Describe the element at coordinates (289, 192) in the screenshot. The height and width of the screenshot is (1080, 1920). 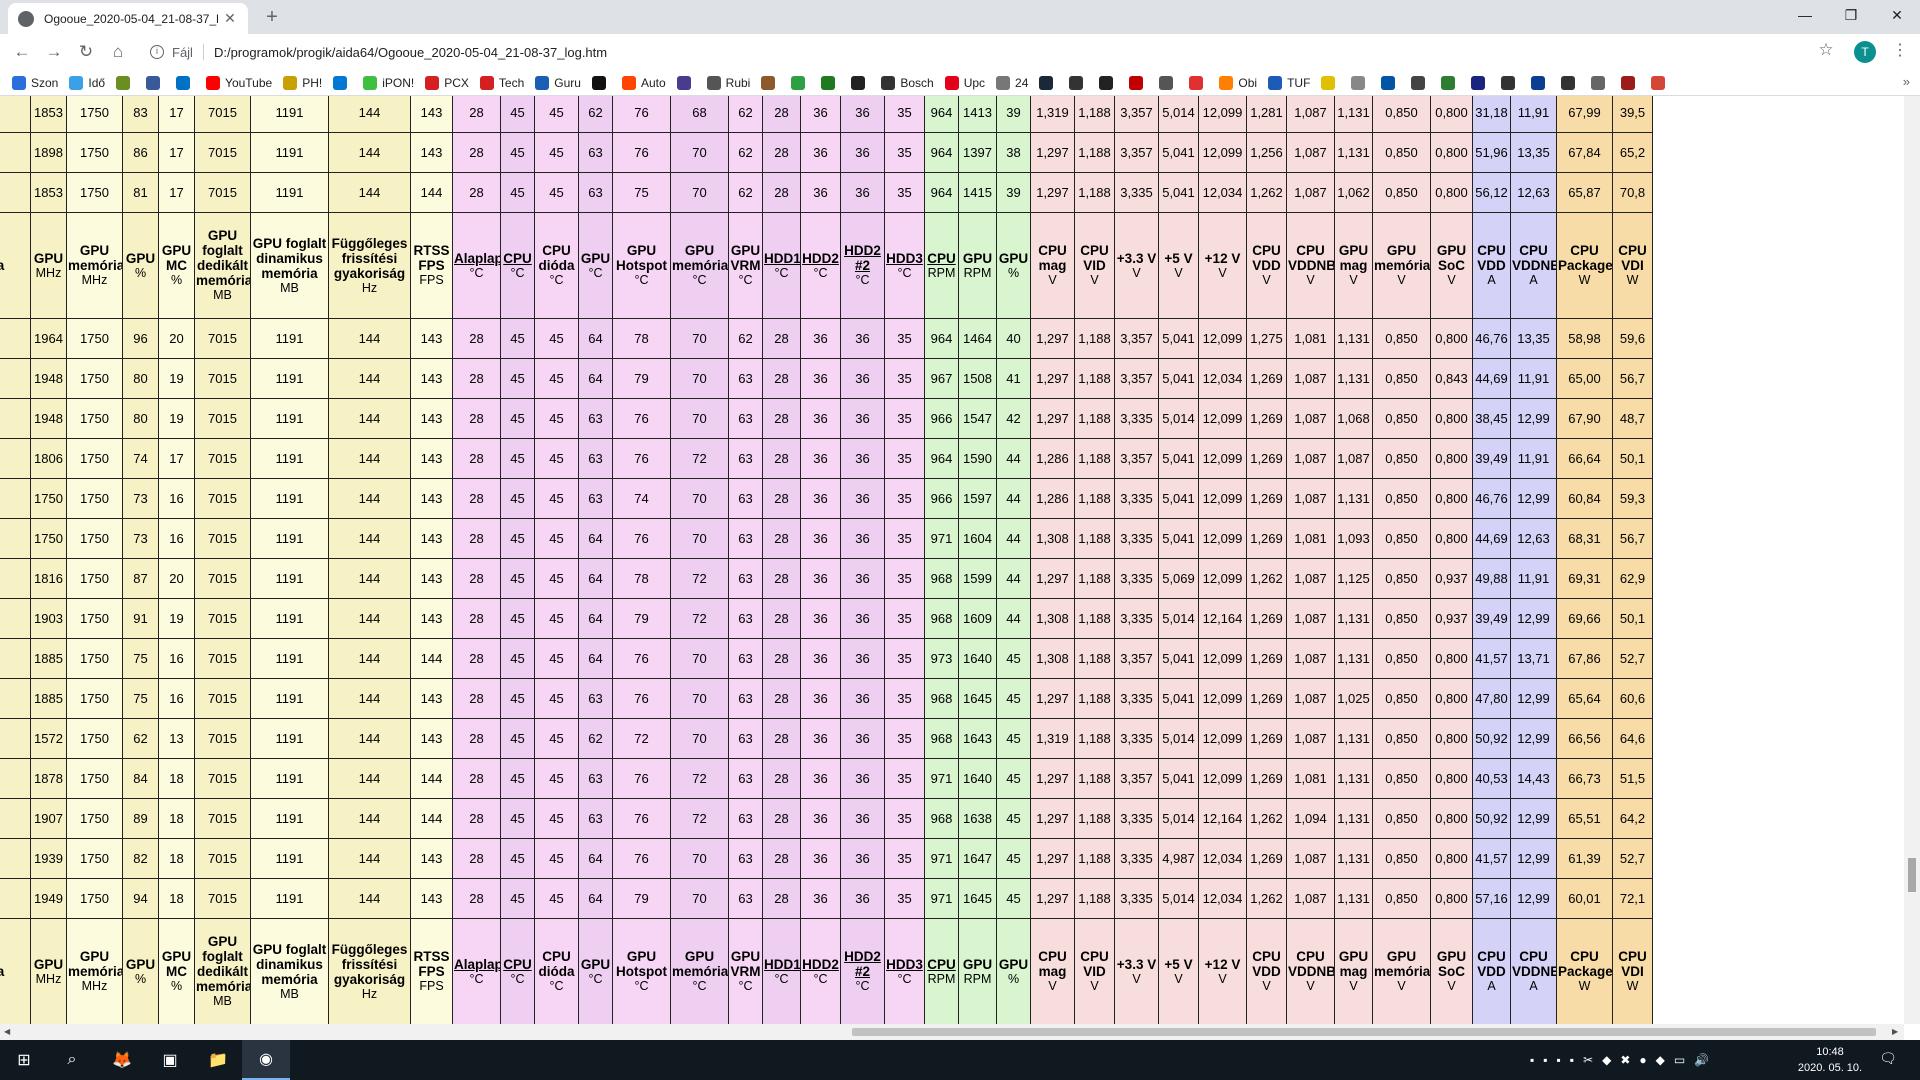
I see `table-cell: 1191` at that location.